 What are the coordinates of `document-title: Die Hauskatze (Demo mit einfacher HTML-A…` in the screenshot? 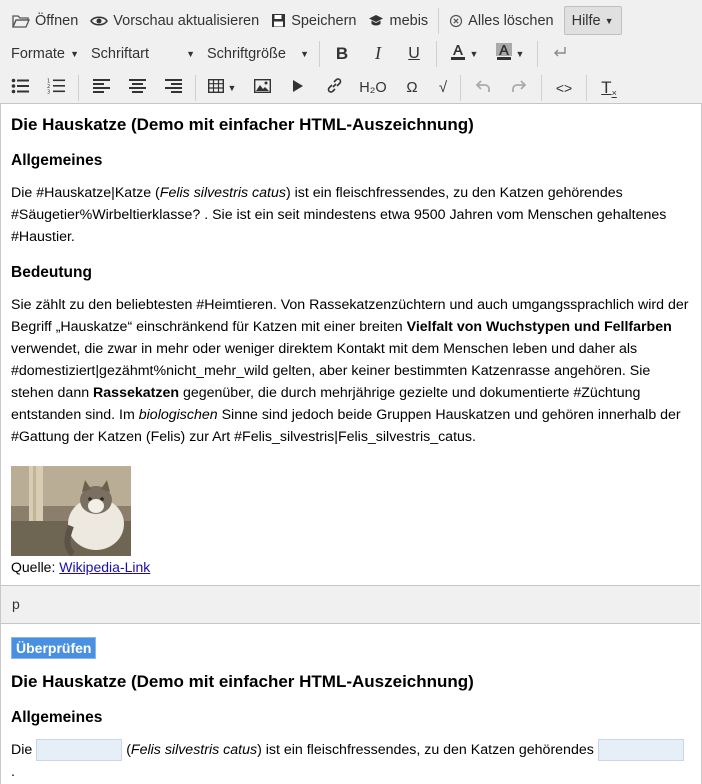 It's located at (242, 124).